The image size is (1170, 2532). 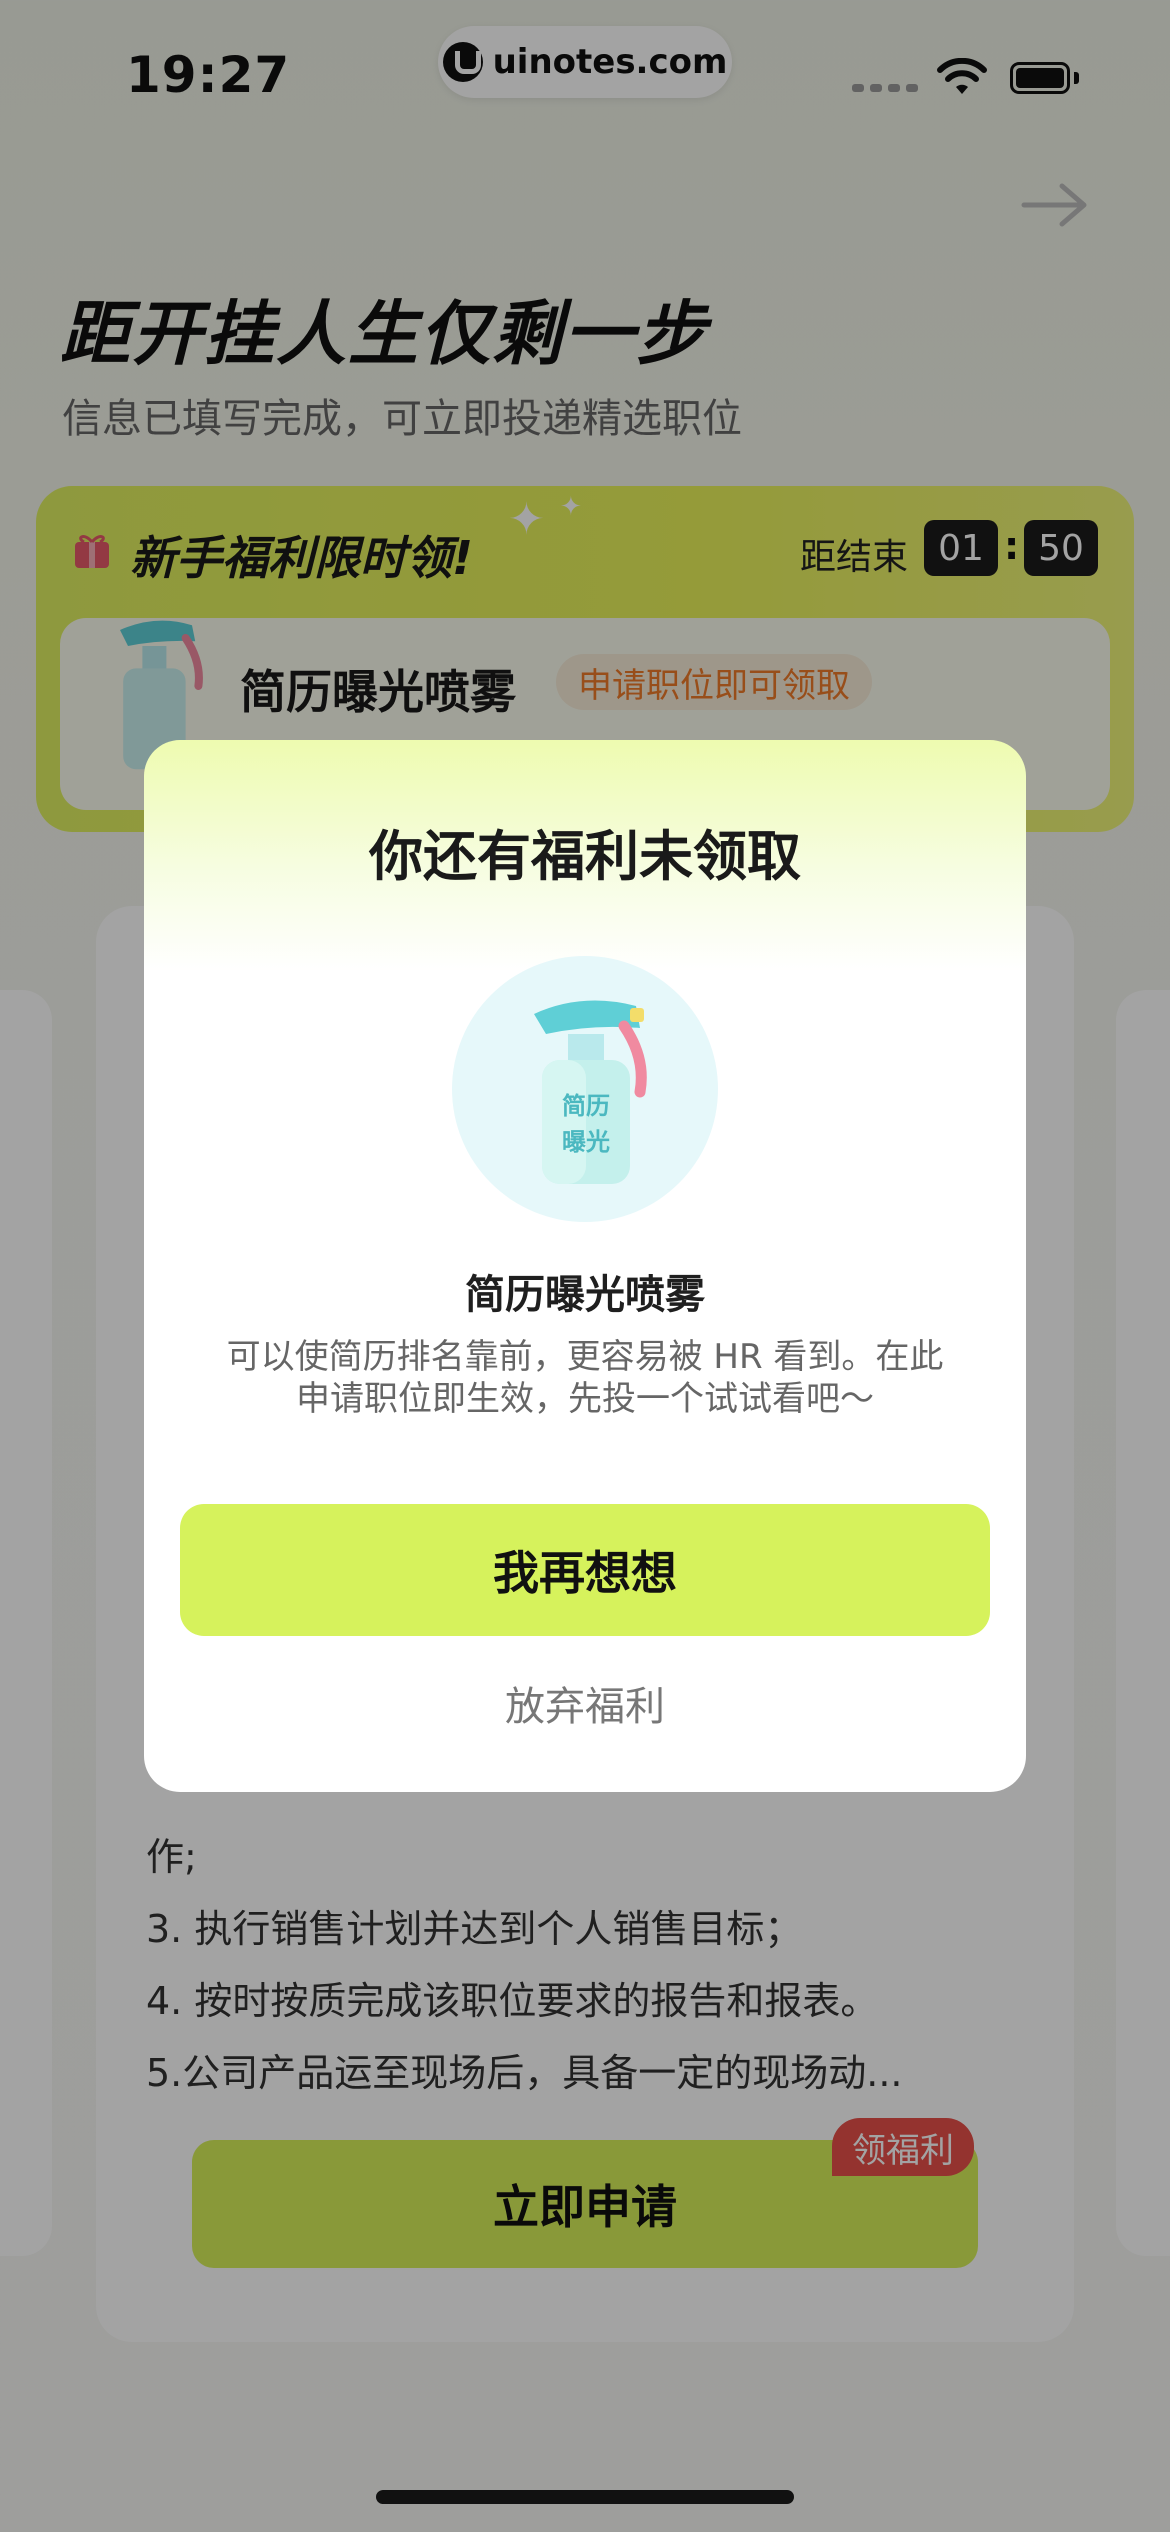 What do you see at coordinates (586, 1142) in the screenshot?
I see `icon-label-line2: 曝光` at bounding box center [586, 1142].